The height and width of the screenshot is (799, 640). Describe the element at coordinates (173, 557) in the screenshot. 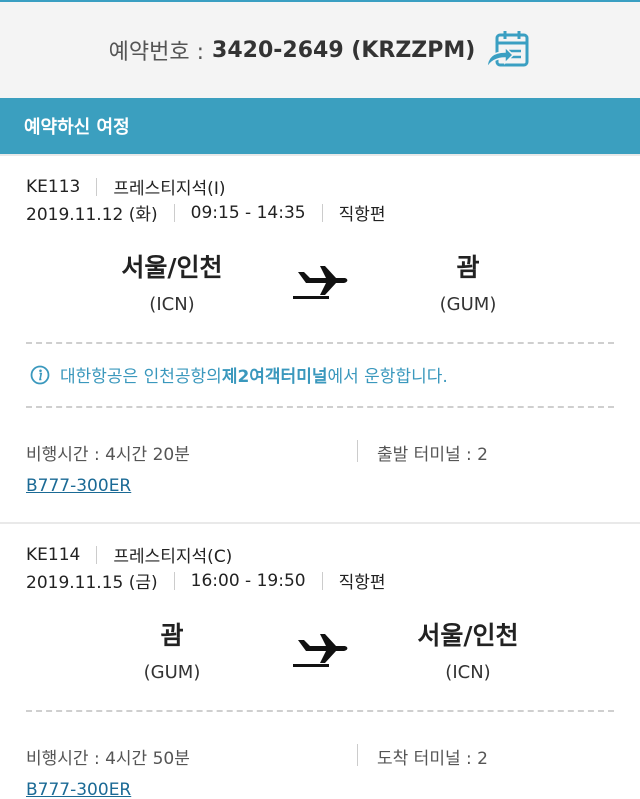

I see `cabin-class: 프레스티지석(C)` at that location.